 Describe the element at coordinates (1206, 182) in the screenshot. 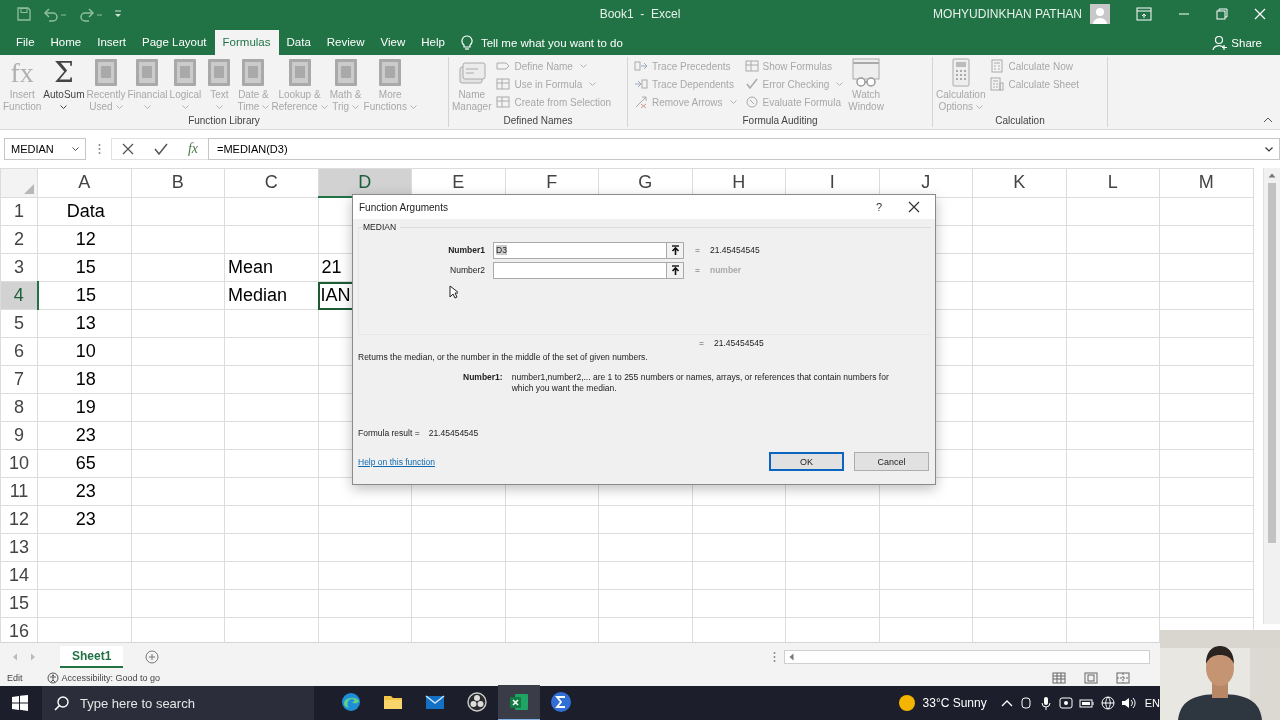

I see `column-header: M` at that location.